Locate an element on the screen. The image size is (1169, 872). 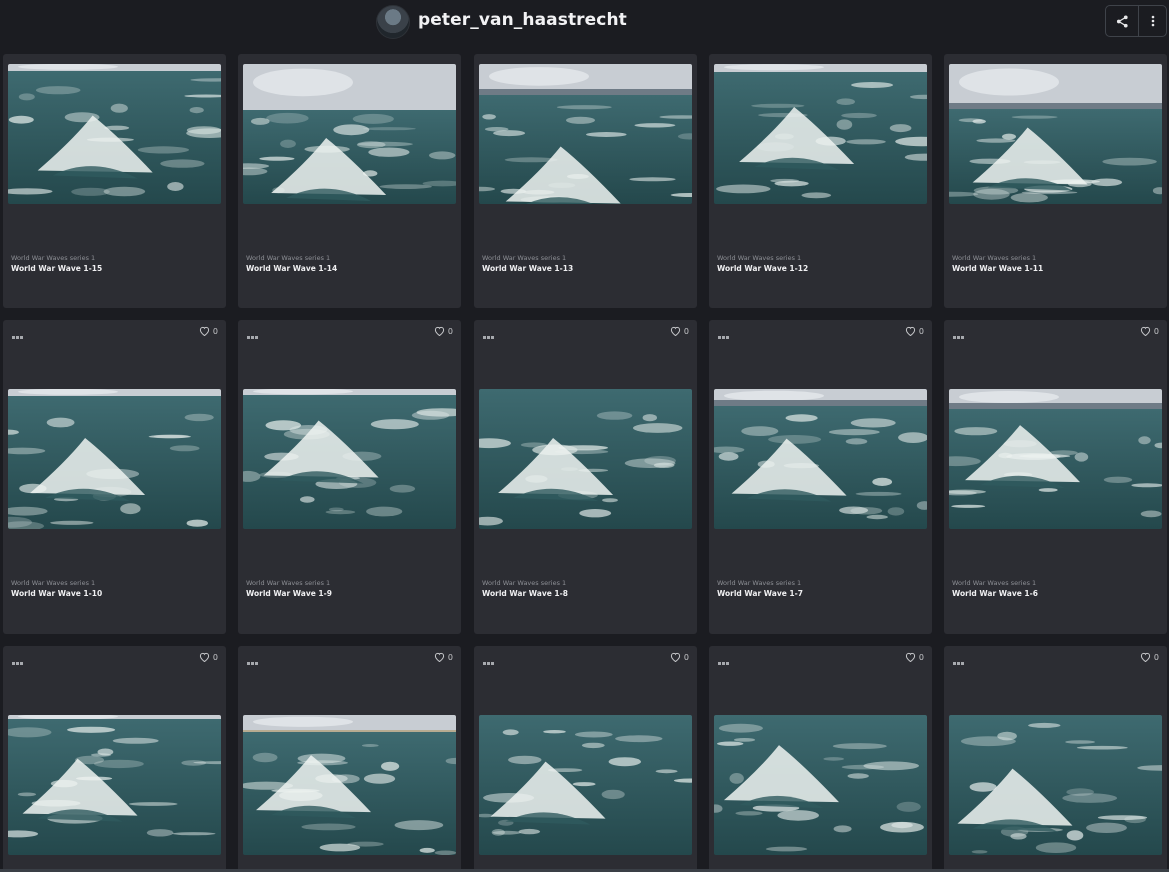
card-title: World War Wave 1-14 is located at coordinates (291, 268).